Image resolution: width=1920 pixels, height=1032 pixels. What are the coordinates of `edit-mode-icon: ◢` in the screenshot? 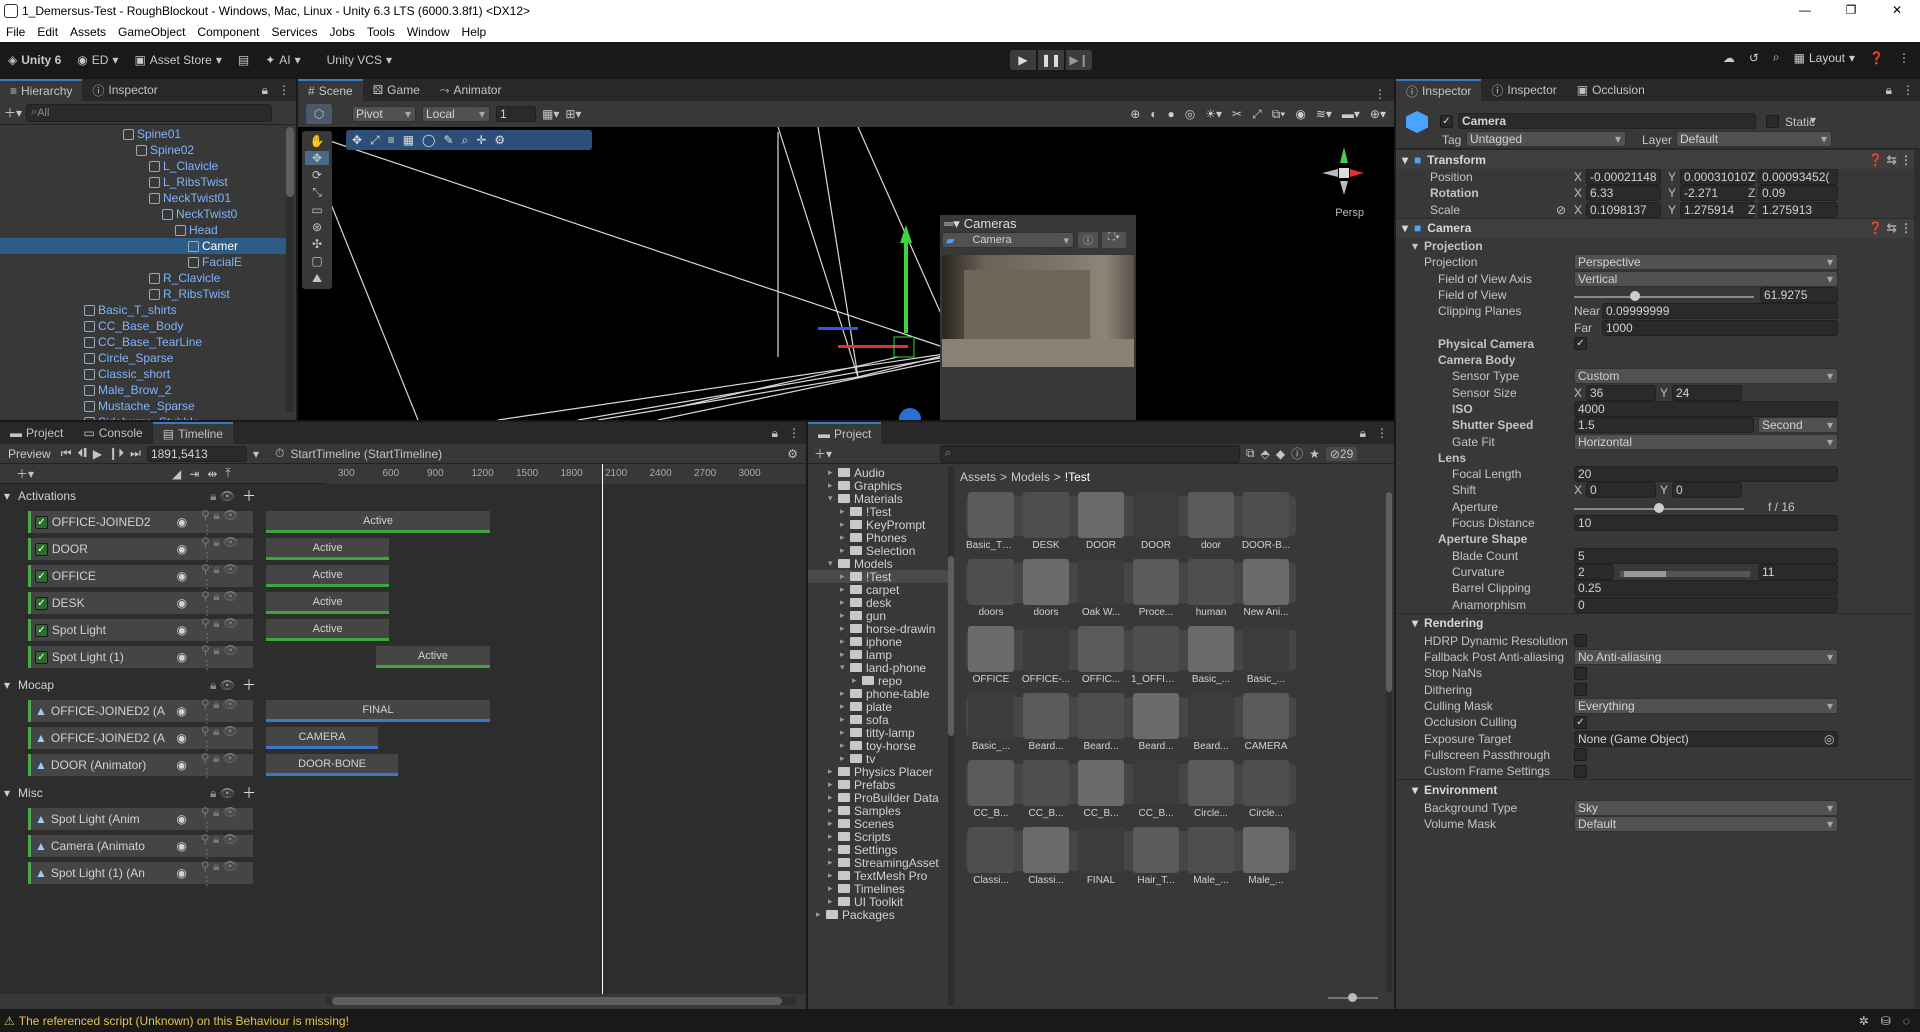 It's located at (176, 474).